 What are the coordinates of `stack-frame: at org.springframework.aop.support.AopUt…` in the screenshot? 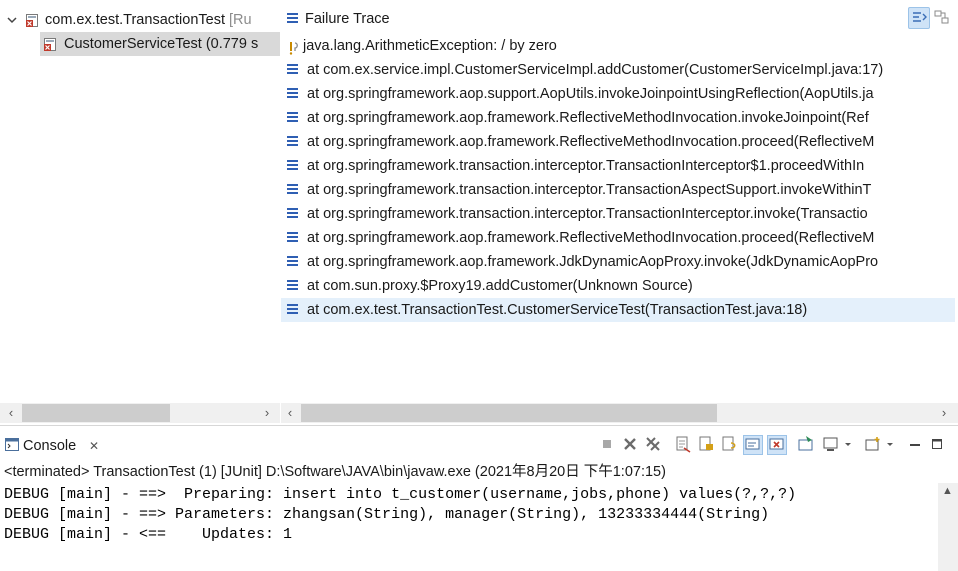 It's located at (618, 94).